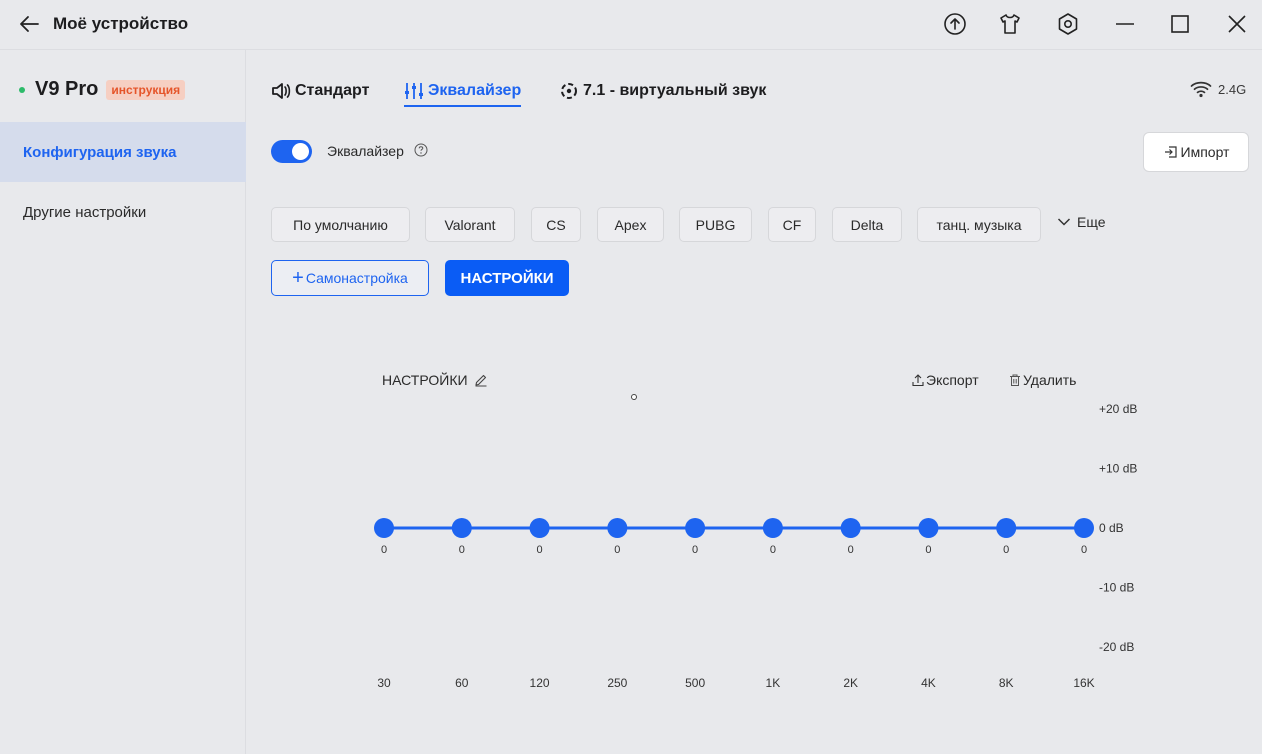 Image resolution: width=1262 pixels, height=754 pixels. What do you see at coordinates (675, 90) in the screenshot?
I see `tab-virtual-surround-label: 7.1 - виртуальный звук` at bounding box center [675, 90].